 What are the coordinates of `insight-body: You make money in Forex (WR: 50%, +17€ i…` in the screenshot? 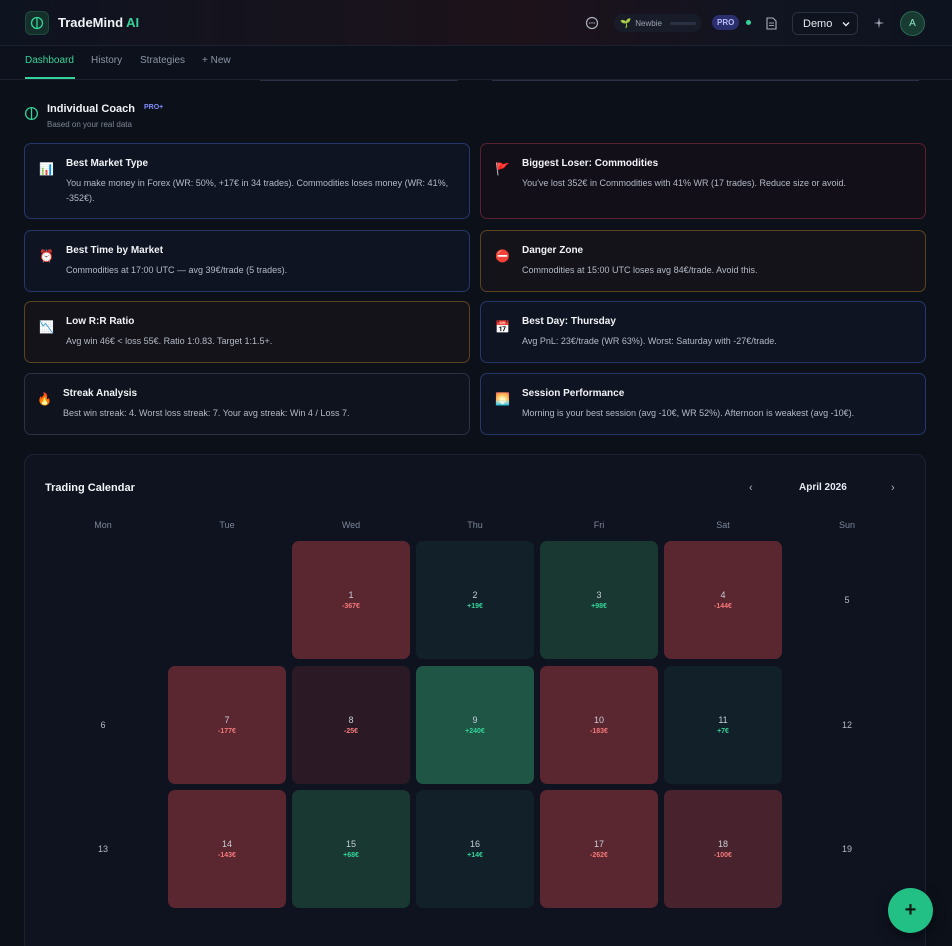 It's located at (257, 190).